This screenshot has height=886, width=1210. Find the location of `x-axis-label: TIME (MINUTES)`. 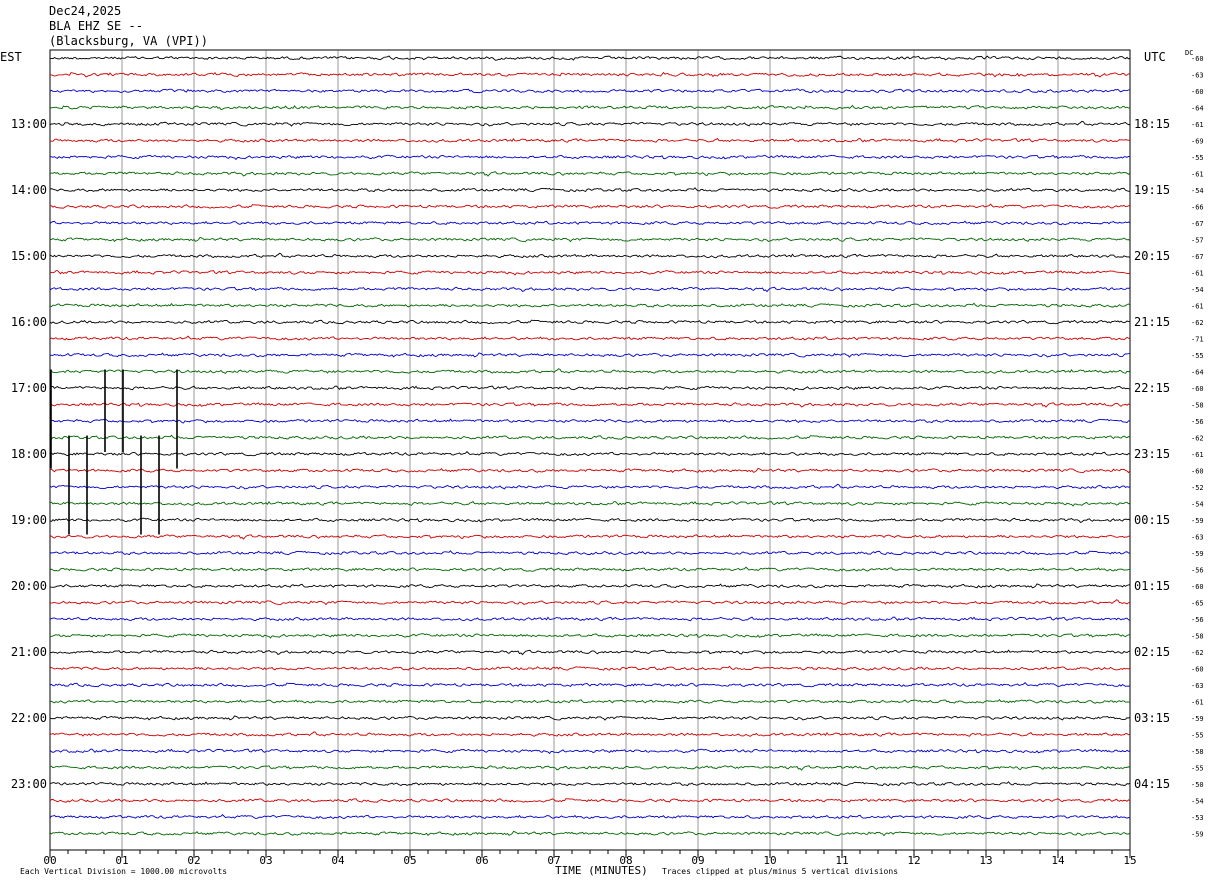

x-axis-label: TIME (MINUTES) is located at coordinates (601, 870).